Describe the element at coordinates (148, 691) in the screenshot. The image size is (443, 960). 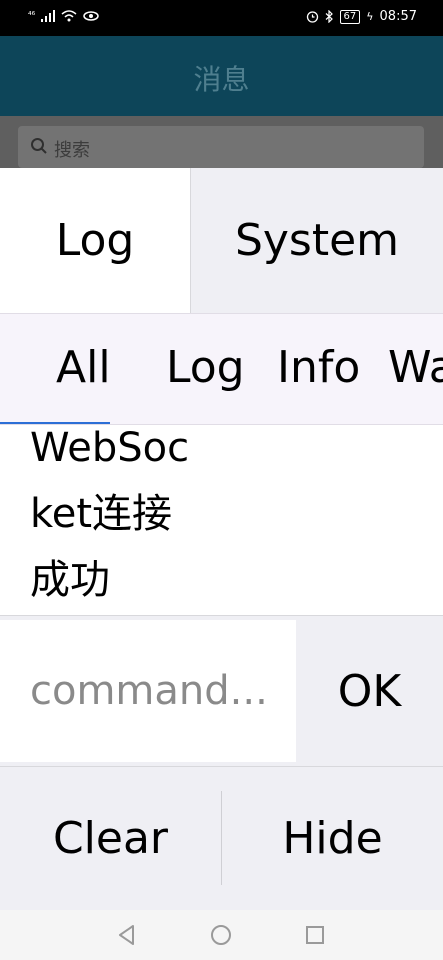
I see `command-input` at that location.